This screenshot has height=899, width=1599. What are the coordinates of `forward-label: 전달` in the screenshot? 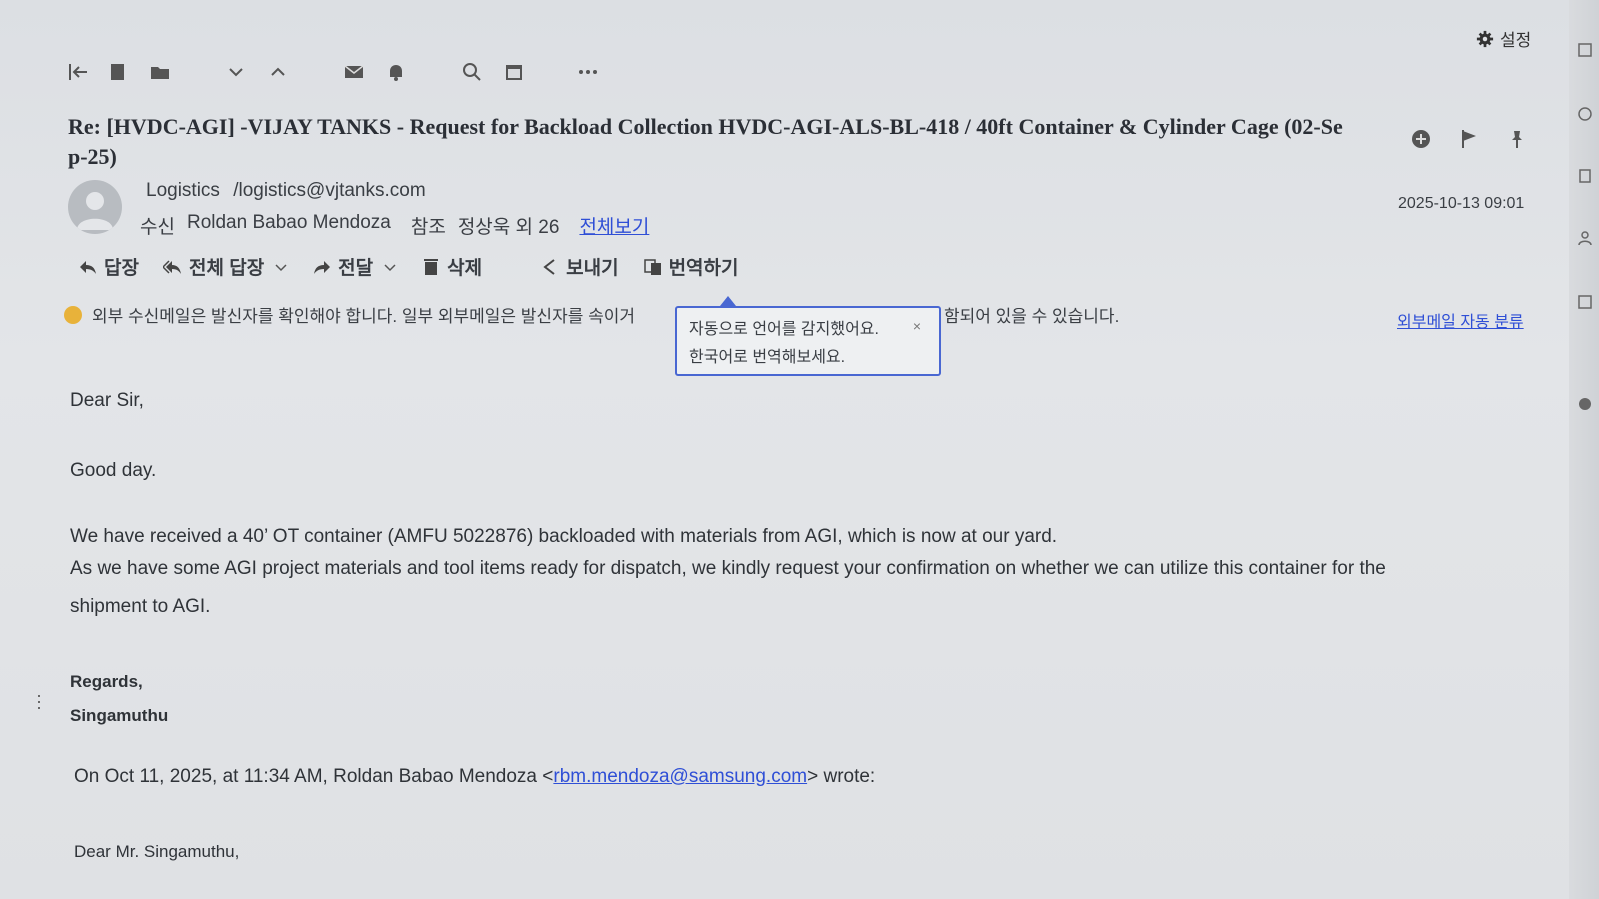 It's located at (356, 268).